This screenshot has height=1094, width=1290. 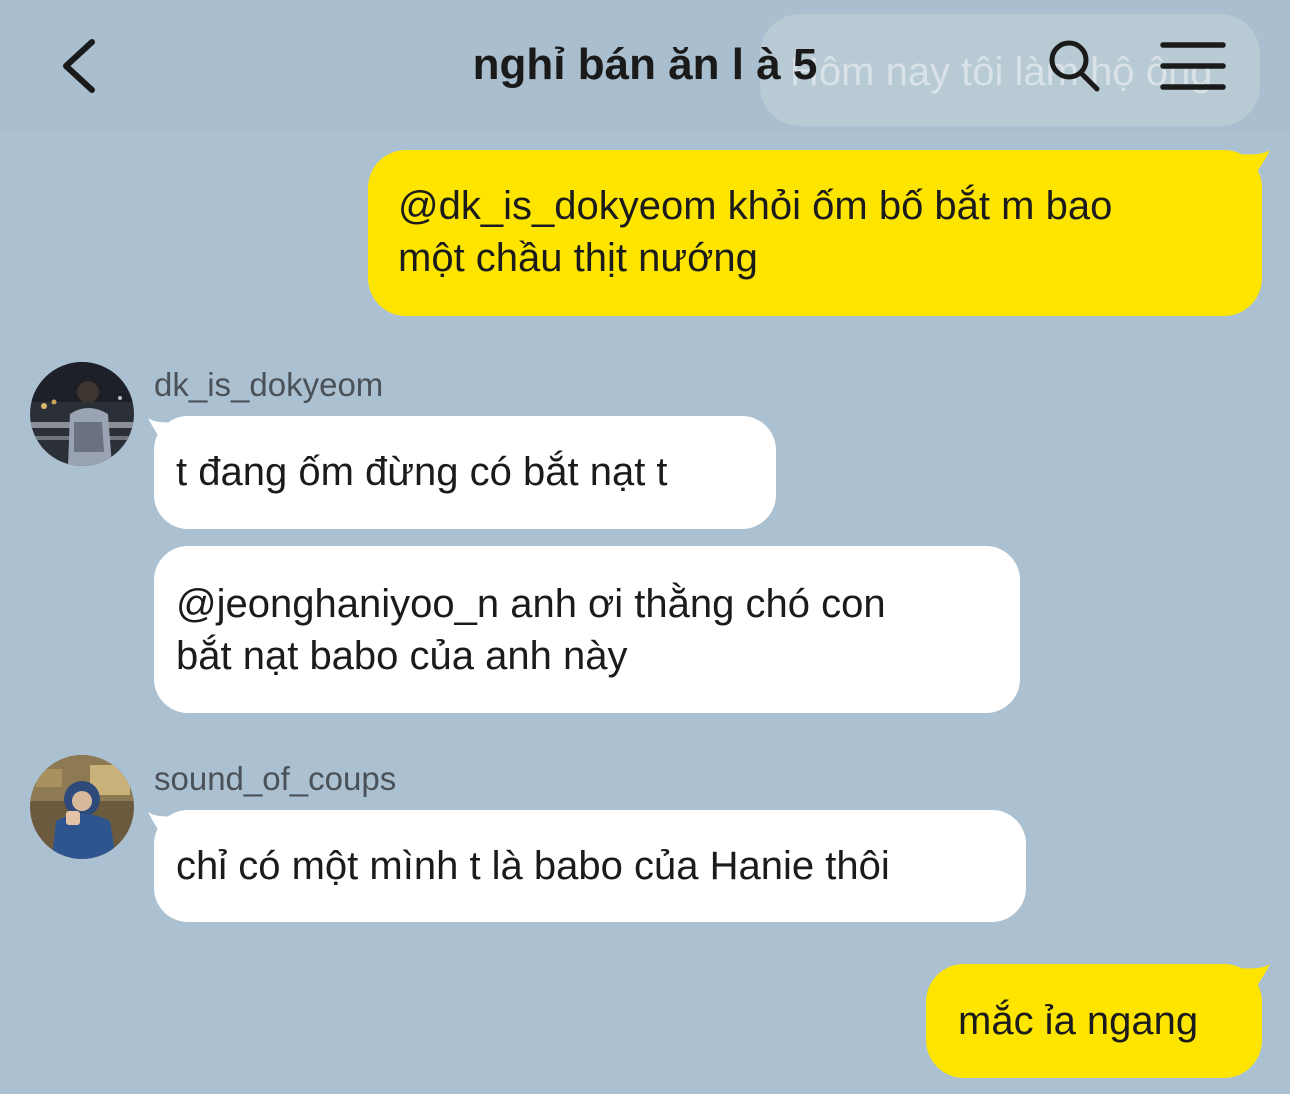 I want to click on other-message-bubble: t đang ốm đừng có bắt nạt t, so click(x=465, y=472).